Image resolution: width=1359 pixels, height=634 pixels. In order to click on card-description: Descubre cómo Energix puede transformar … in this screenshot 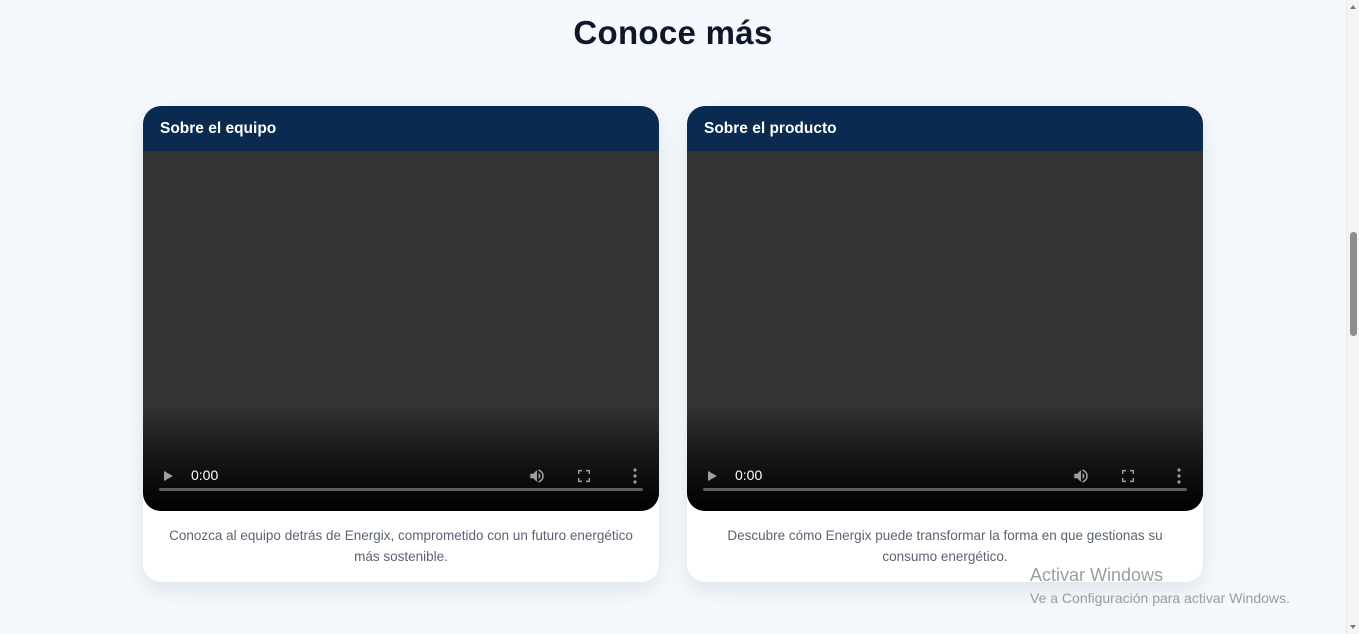, I will do `click(945, 546)`.